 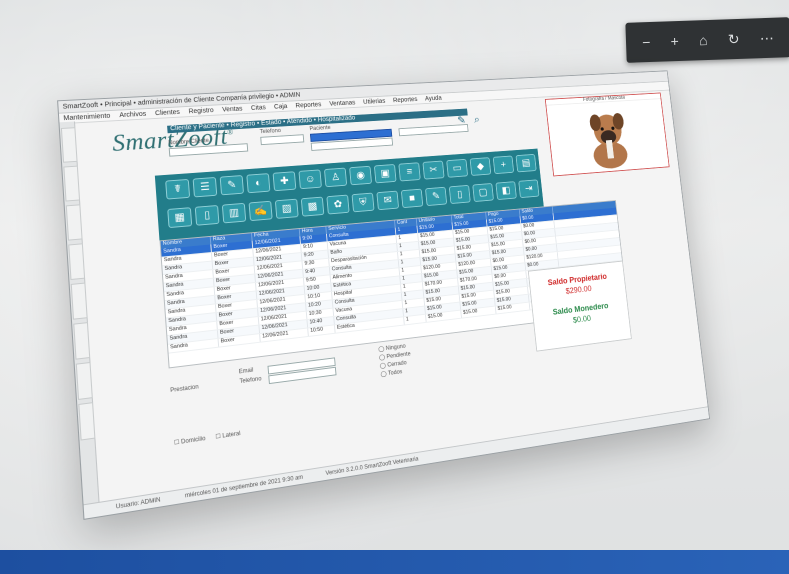 What do you see at coordinates (282, 140) in the screenshot?
I see `phone-input` at bounding box center [282, 140].